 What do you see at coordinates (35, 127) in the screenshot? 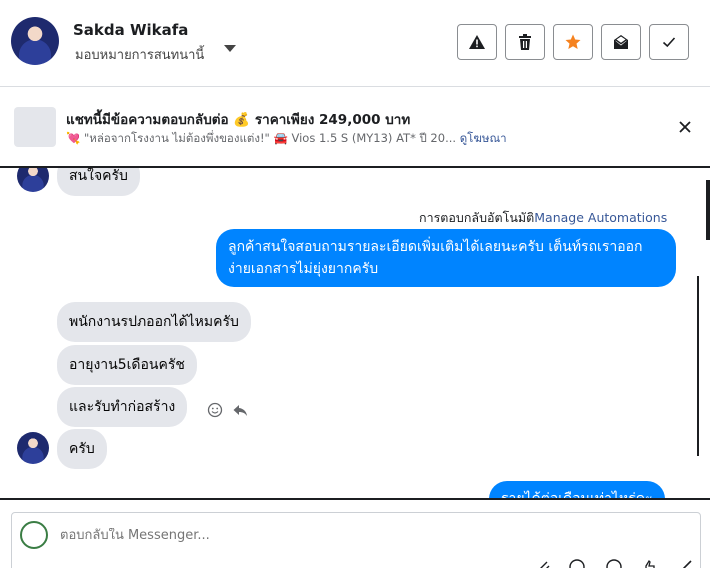
I see `ad-thumbnail` at bounding box center [35, 127].